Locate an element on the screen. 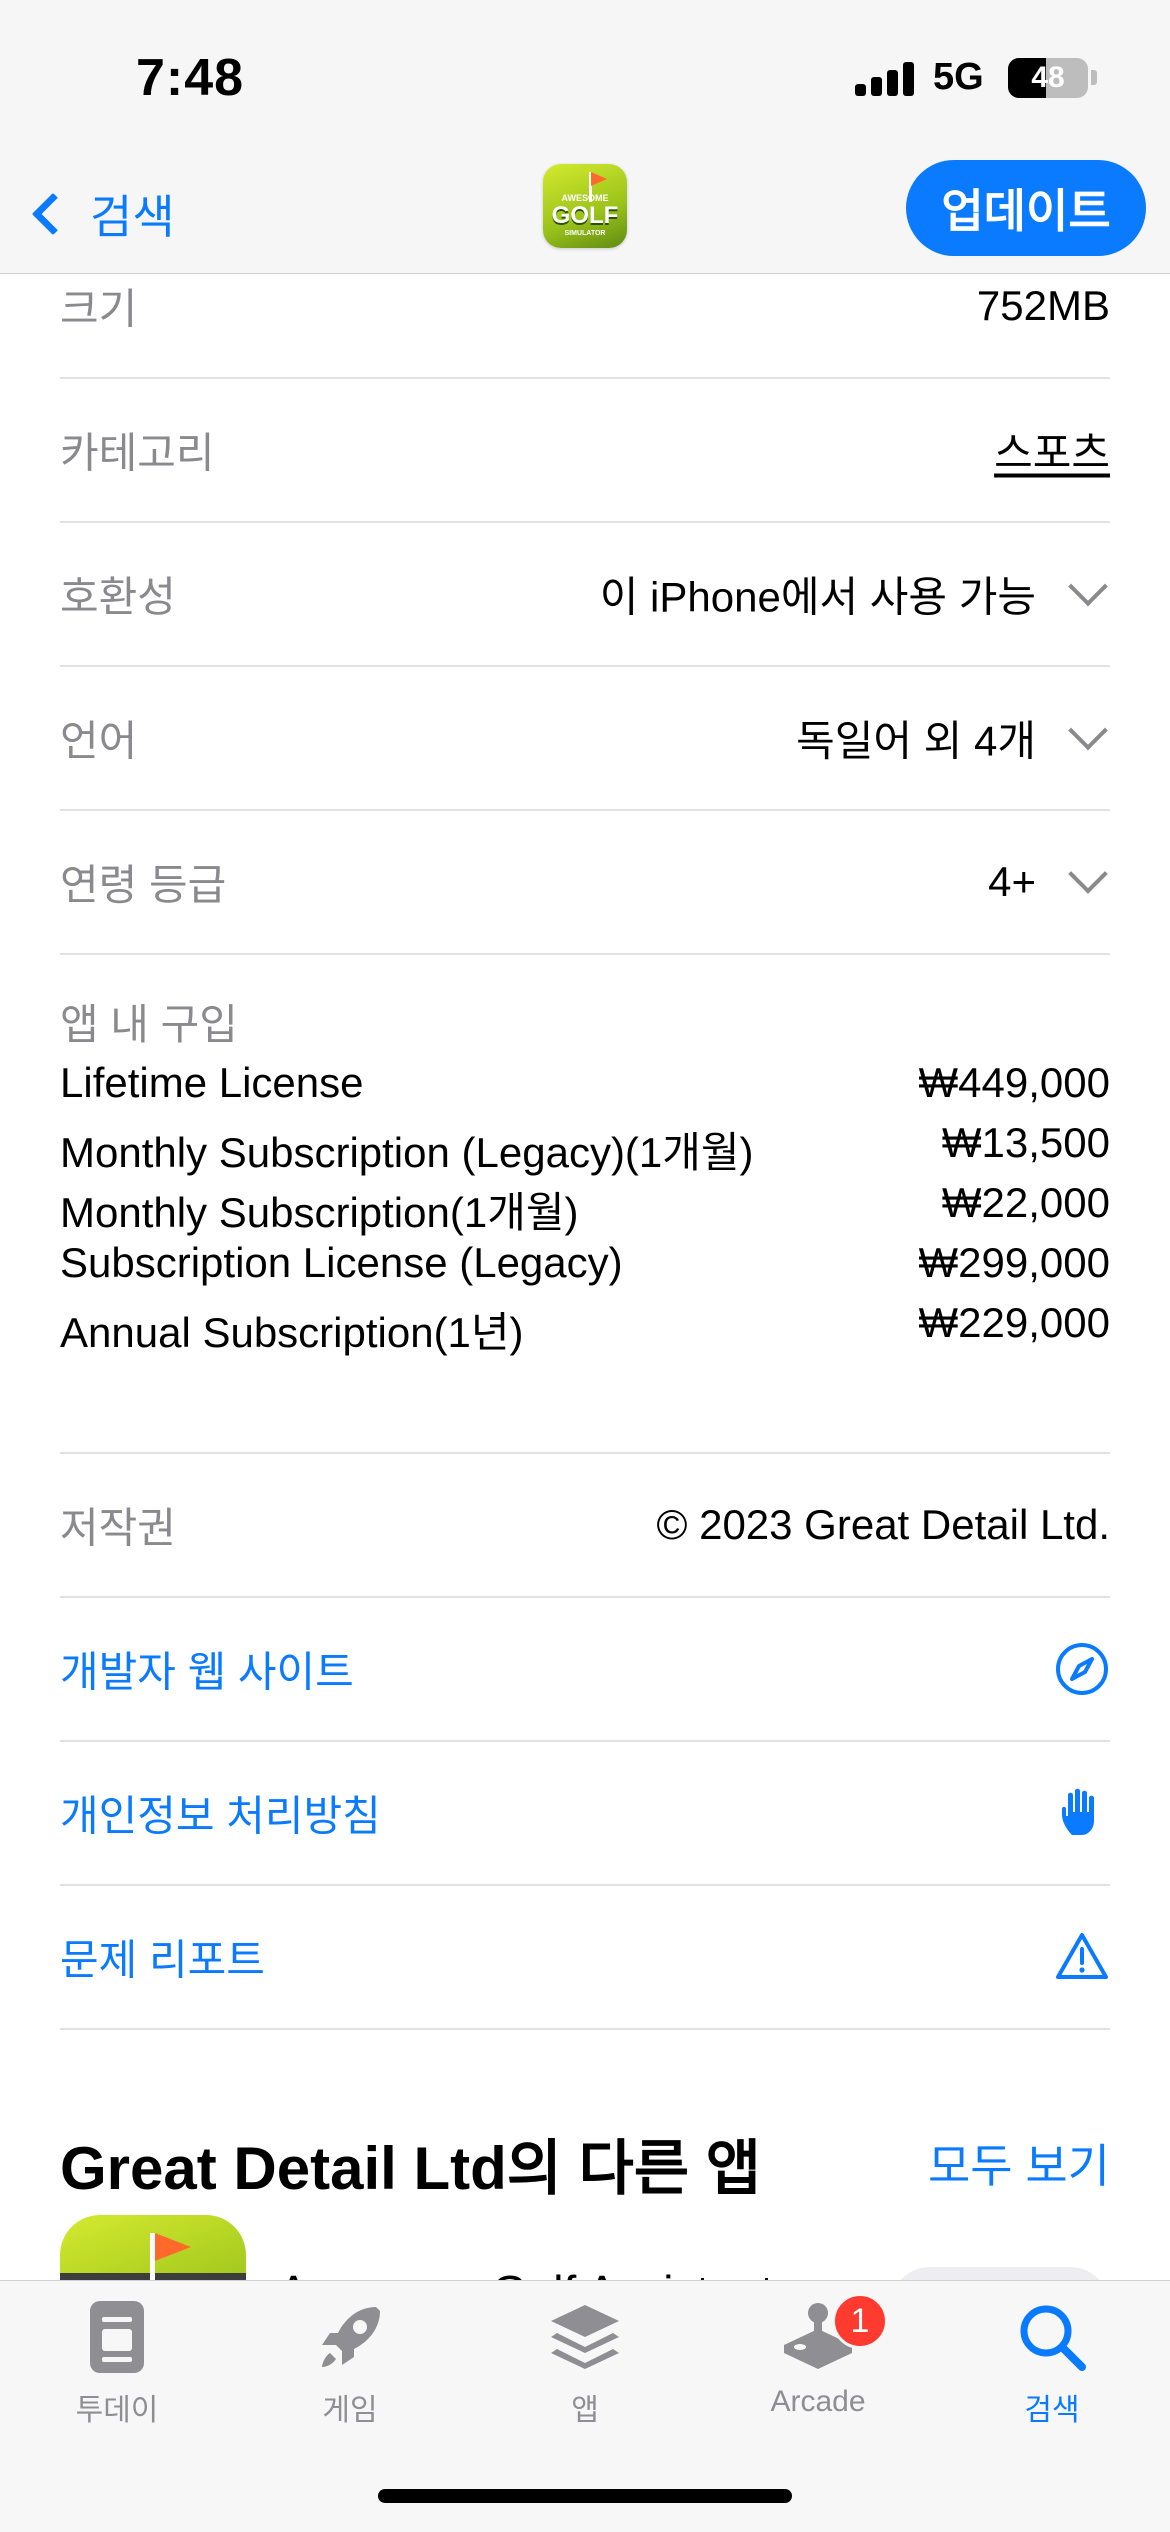  info-value: 752MB is located at coordinates (1043, 305).